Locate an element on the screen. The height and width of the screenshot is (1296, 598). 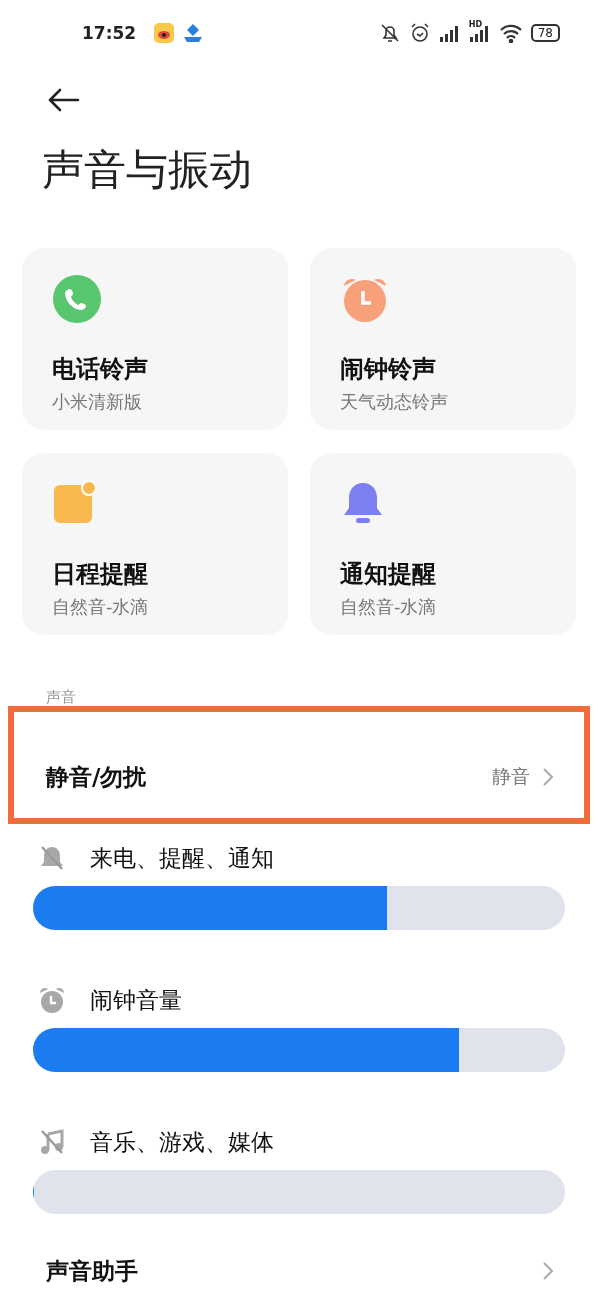
card-subtitle: 小米清新版 is located at coordinates (97, 402).